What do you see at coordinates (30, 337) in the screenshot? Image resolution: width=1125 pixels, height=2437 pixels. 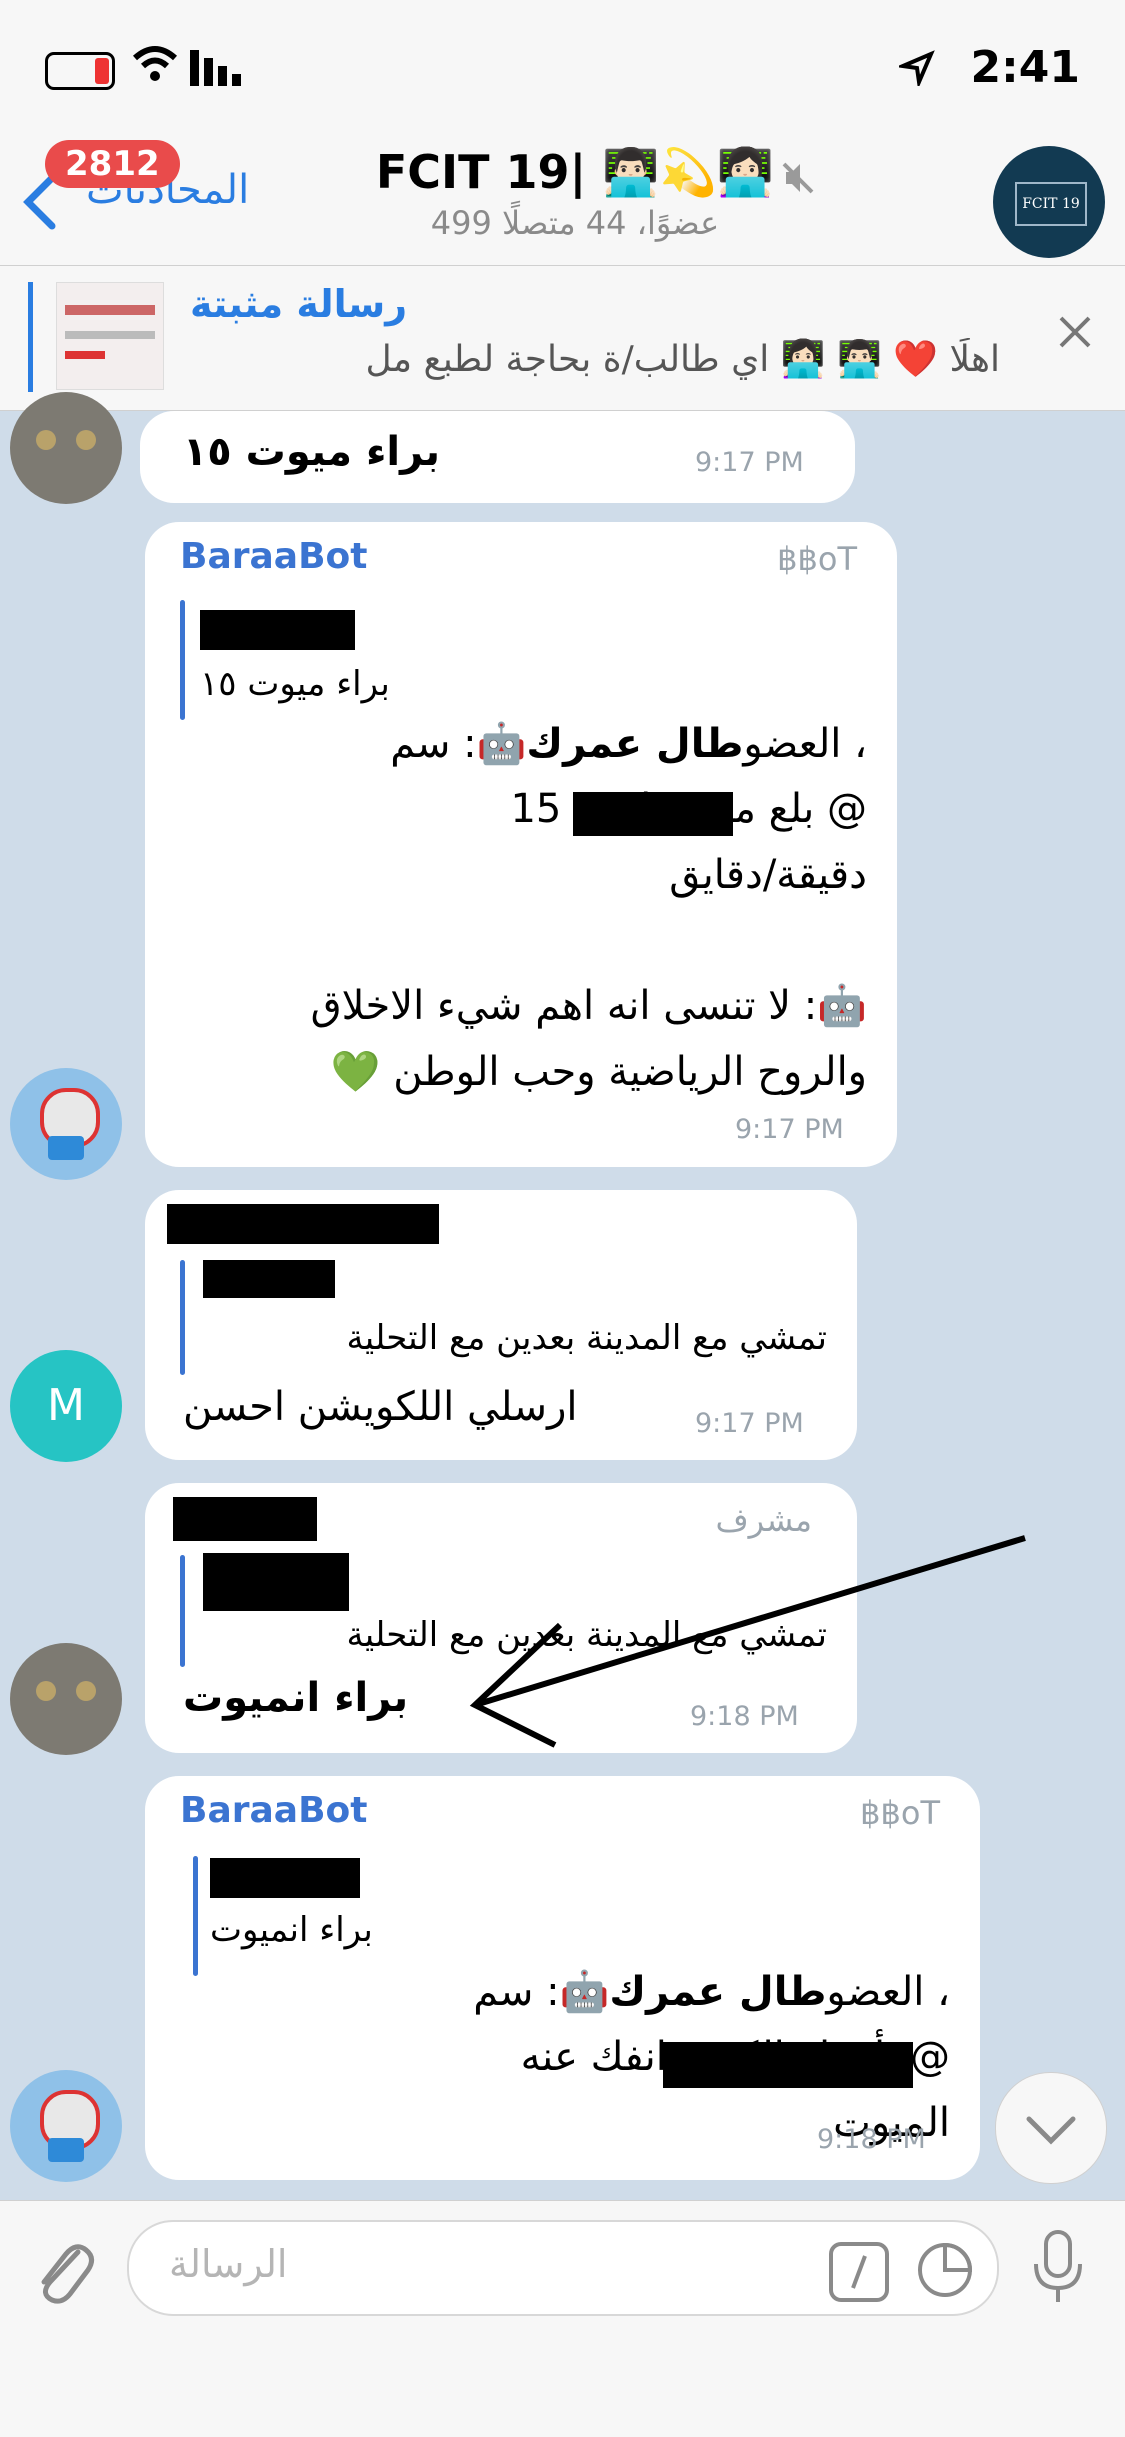 I see `pinned-indicator` at bounding box center [30, 337].